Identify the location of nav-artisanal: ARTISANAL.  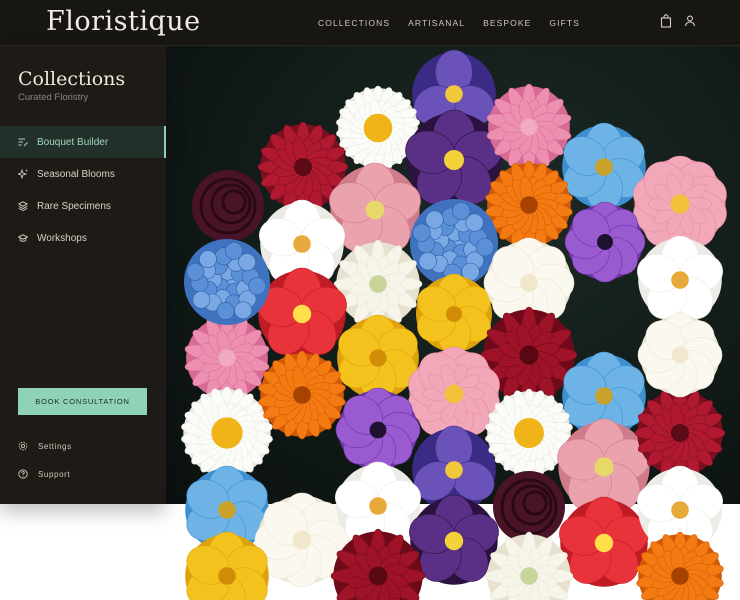
(436, 23).